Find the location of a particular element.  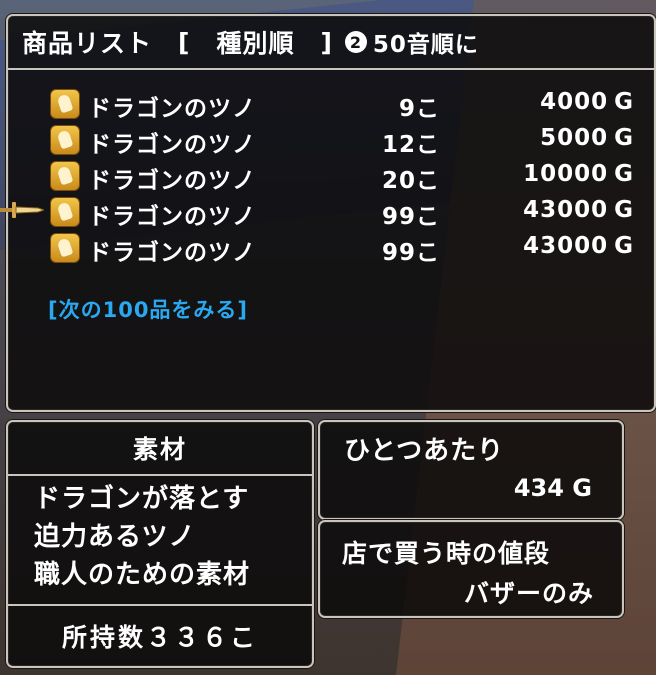

list-header: 商品リスト [ 種別順 ] 2 50音順に is located at coordinates (331, 43).